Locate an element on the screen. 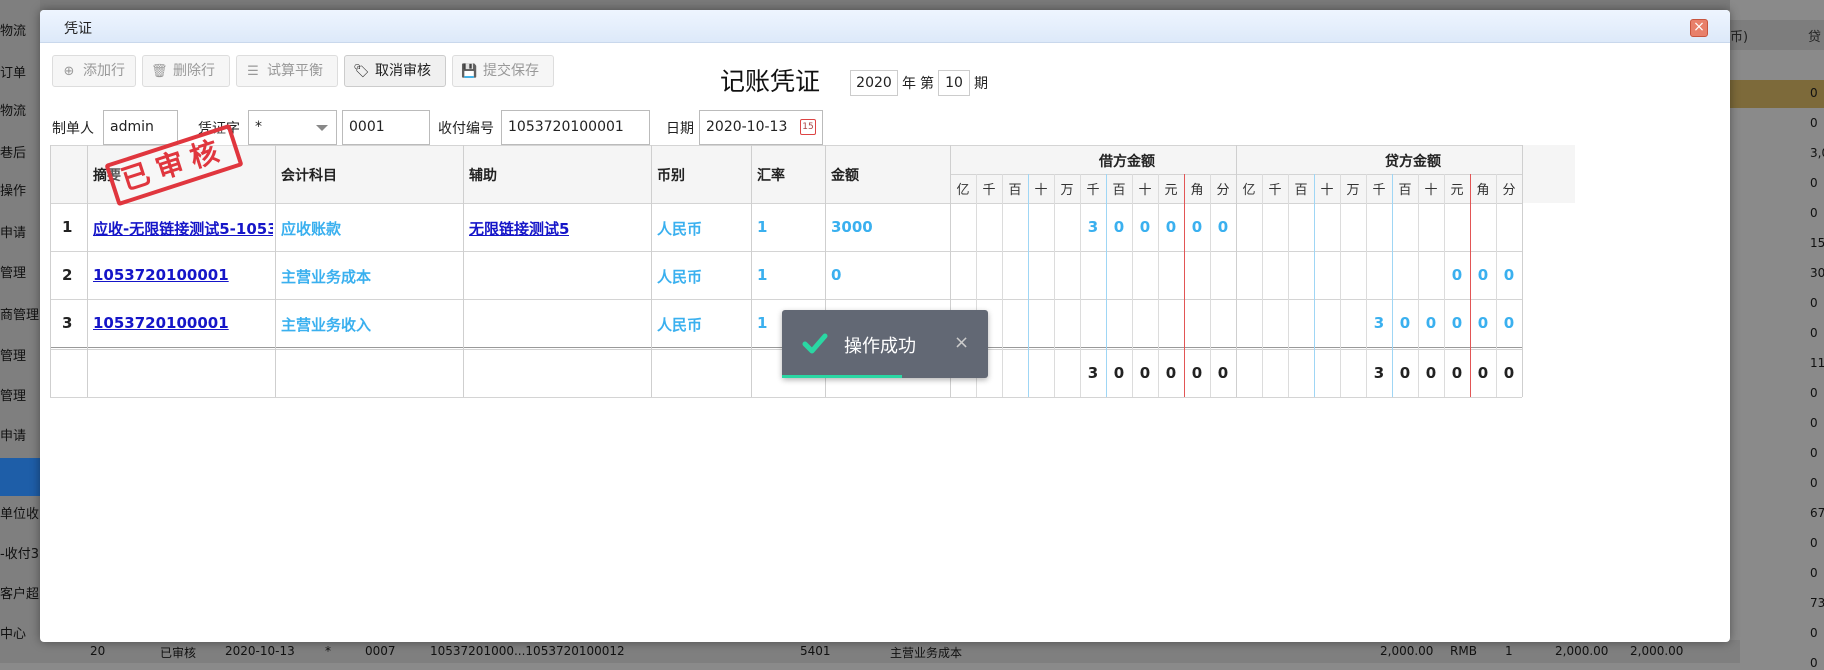 Image resolution: width=1824 pixels, height=670 pixels. date-input: 2020-10-13 15 is located at coordinates (761, 127).